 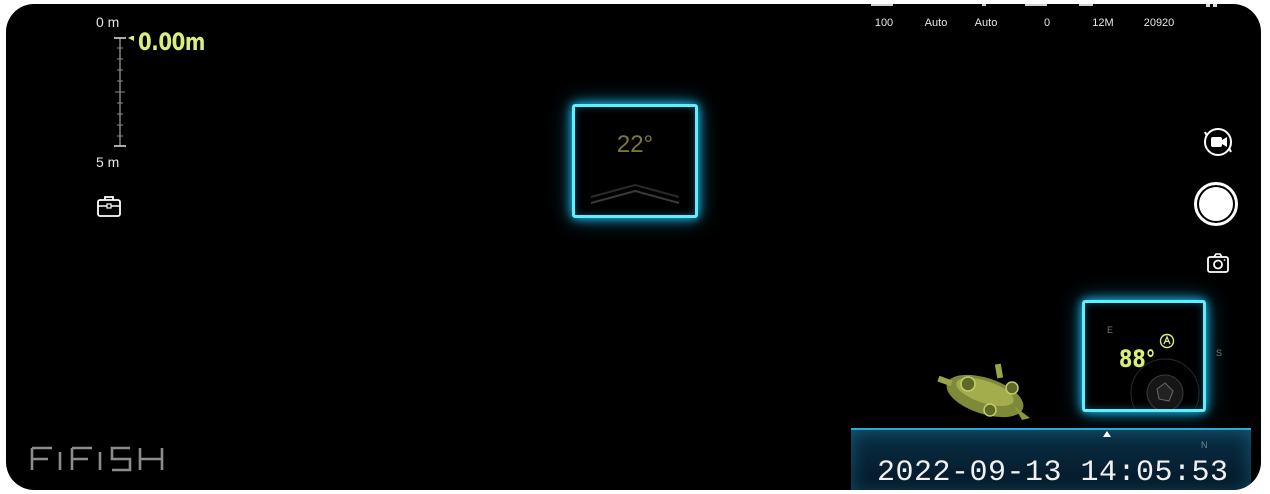 What do you see at coordinates (1107, 434) in the screenshot?
I see `heading-marker-icon` at bounding box center [1107, 434].